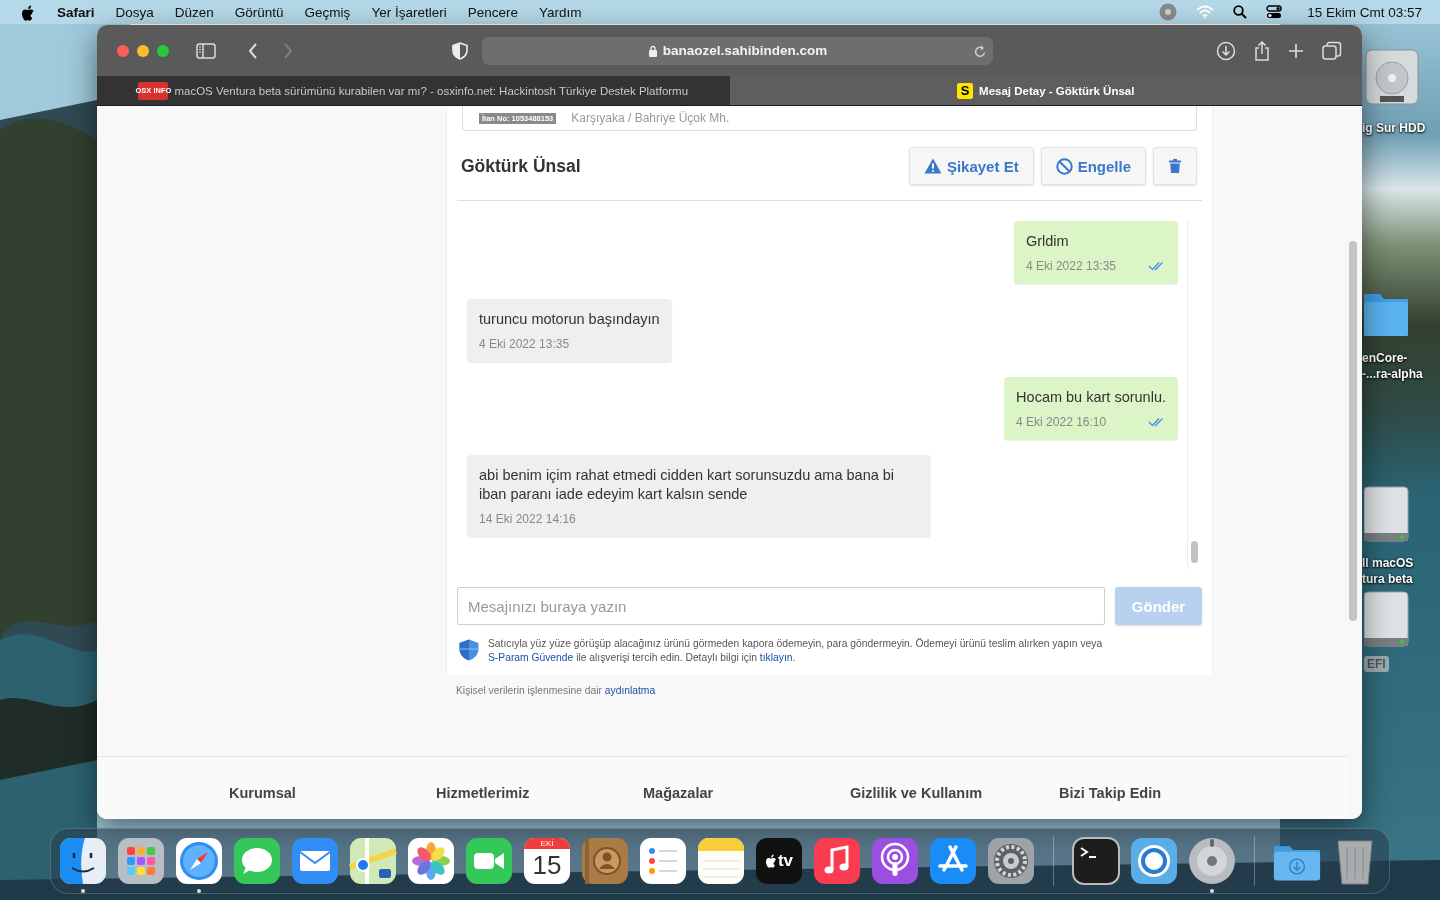  What do you see at coordinates (489, 861) in the screenshot?
I see `video-camera-icon` at bounding box center [489, 861].